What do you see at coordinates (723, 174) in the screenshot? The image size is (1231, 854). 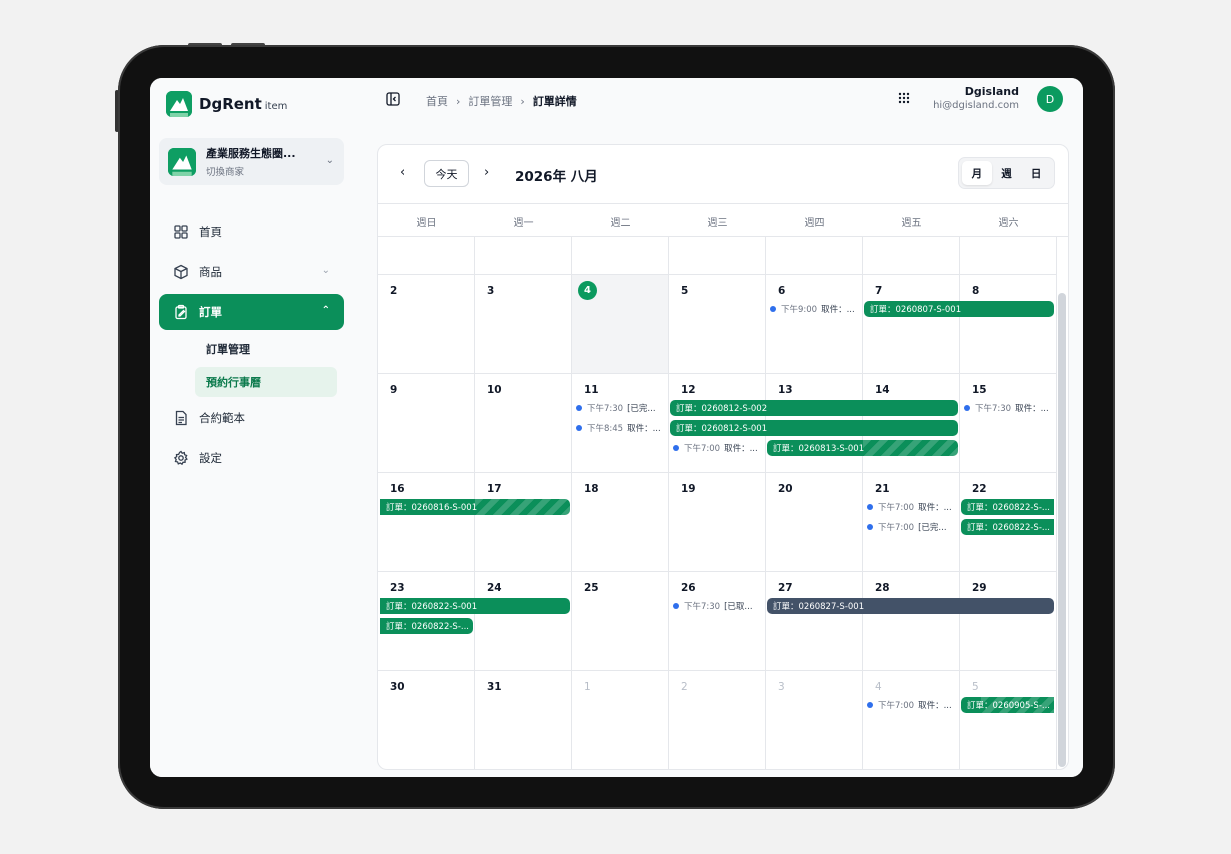 I see `calendar-toolbar: ‹ 今天 › 2026年 八月 月 週 日` at bounding box center [723, 174].